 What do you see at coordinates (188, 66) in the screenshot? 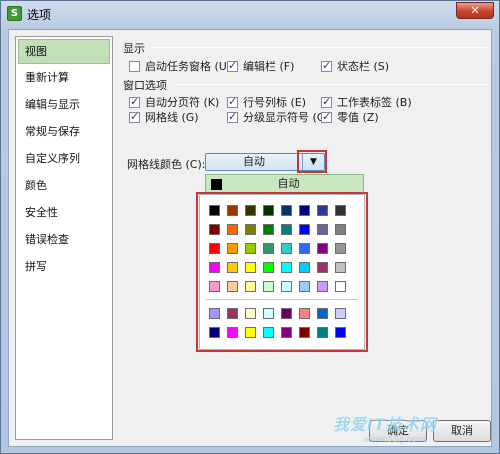
I see `task-pane-label: 启动任务窗格 (U)` at bounding box center [188, 66].